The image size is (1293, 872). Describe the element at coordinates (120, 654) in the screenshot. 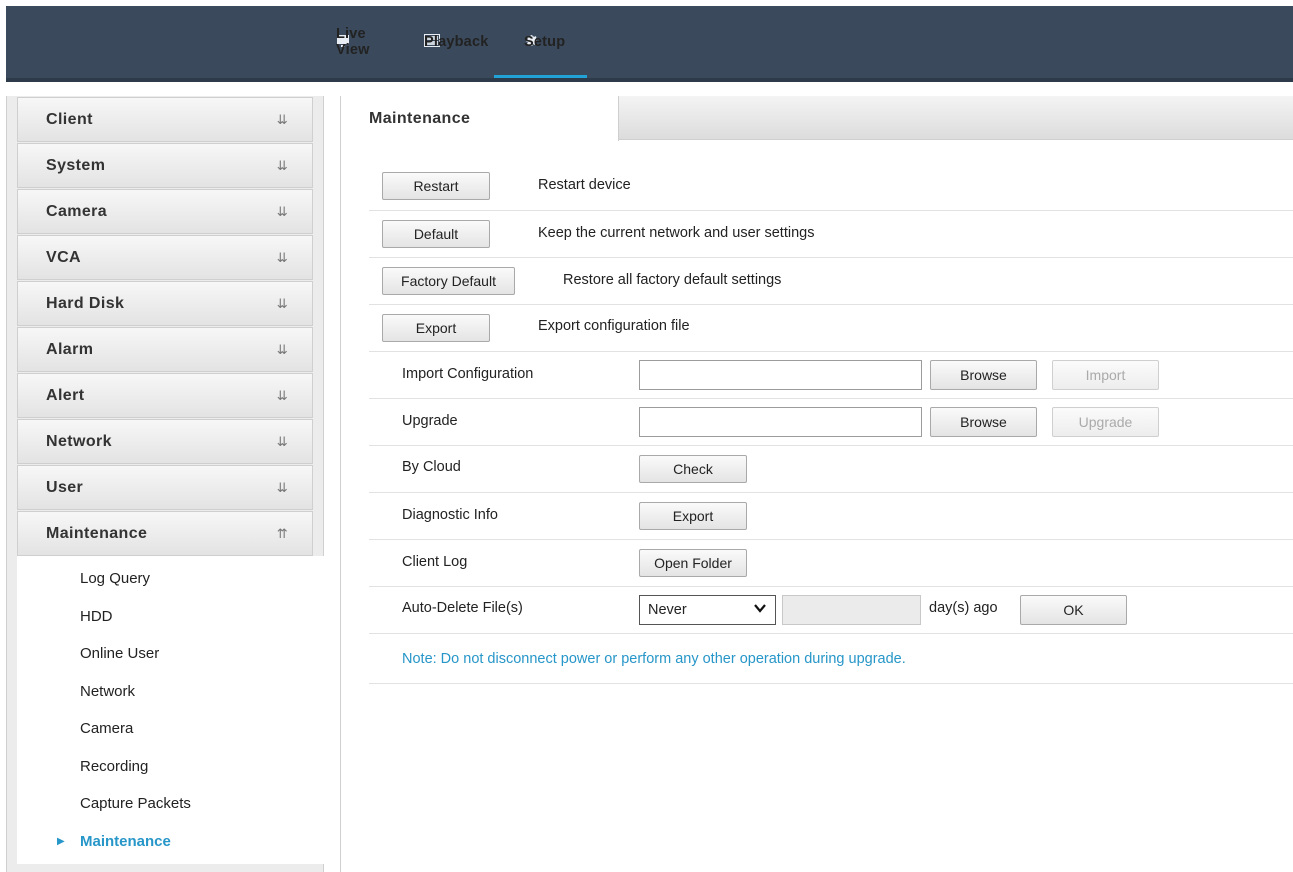

I see `sidebar-item-label: Online User` at that location.